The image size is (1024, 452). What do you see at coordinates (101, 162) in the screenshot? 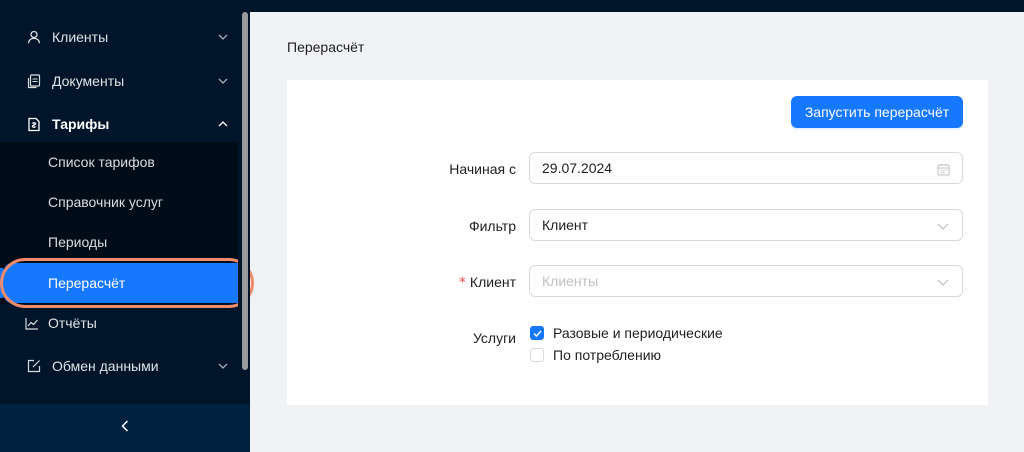
I see `sidebar-subitem-label: Список тарифов` at bounding box center [101, 162].